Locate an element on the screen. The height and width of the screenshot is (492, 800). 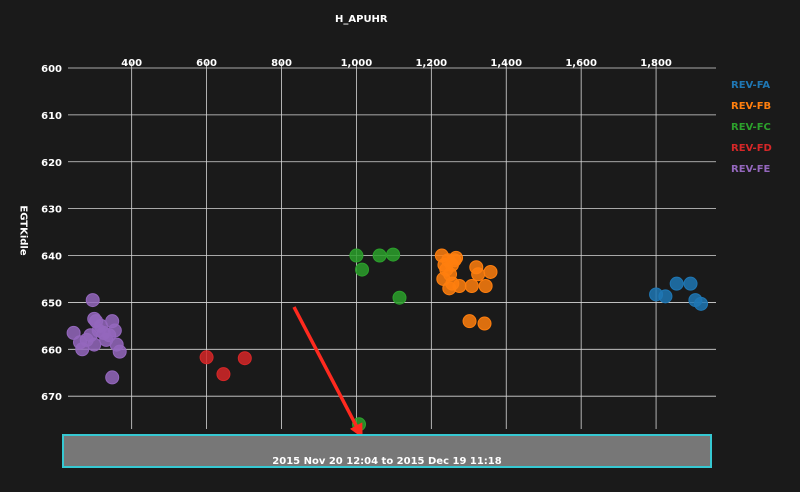
x-axis-title: H_APUHR is located at coordinates (361, 19).